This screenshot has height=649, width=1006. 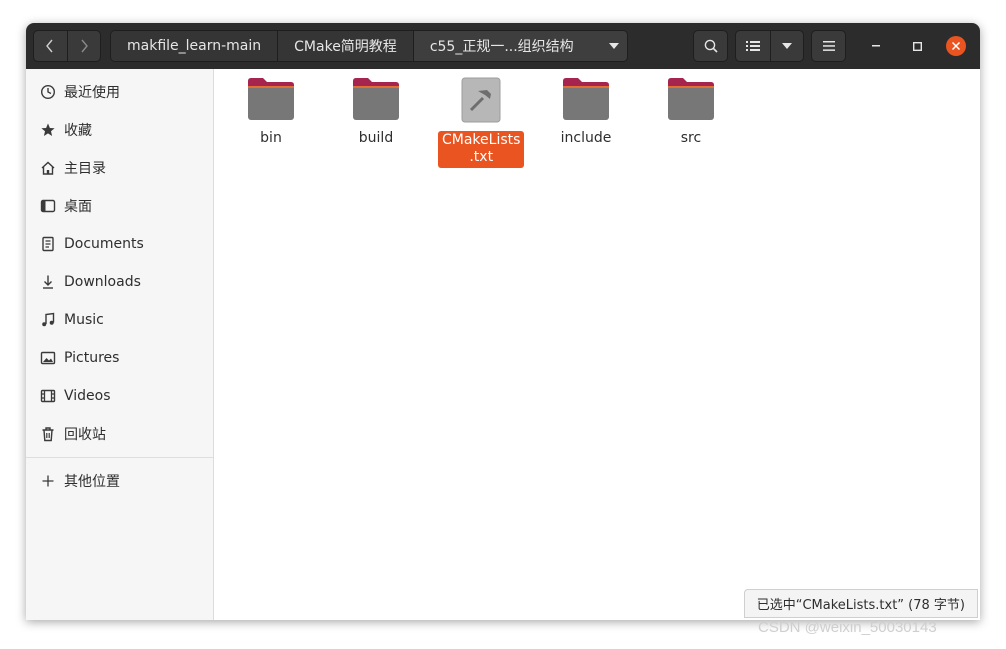 I want to click on star-icon, so click(x=48, y=130).